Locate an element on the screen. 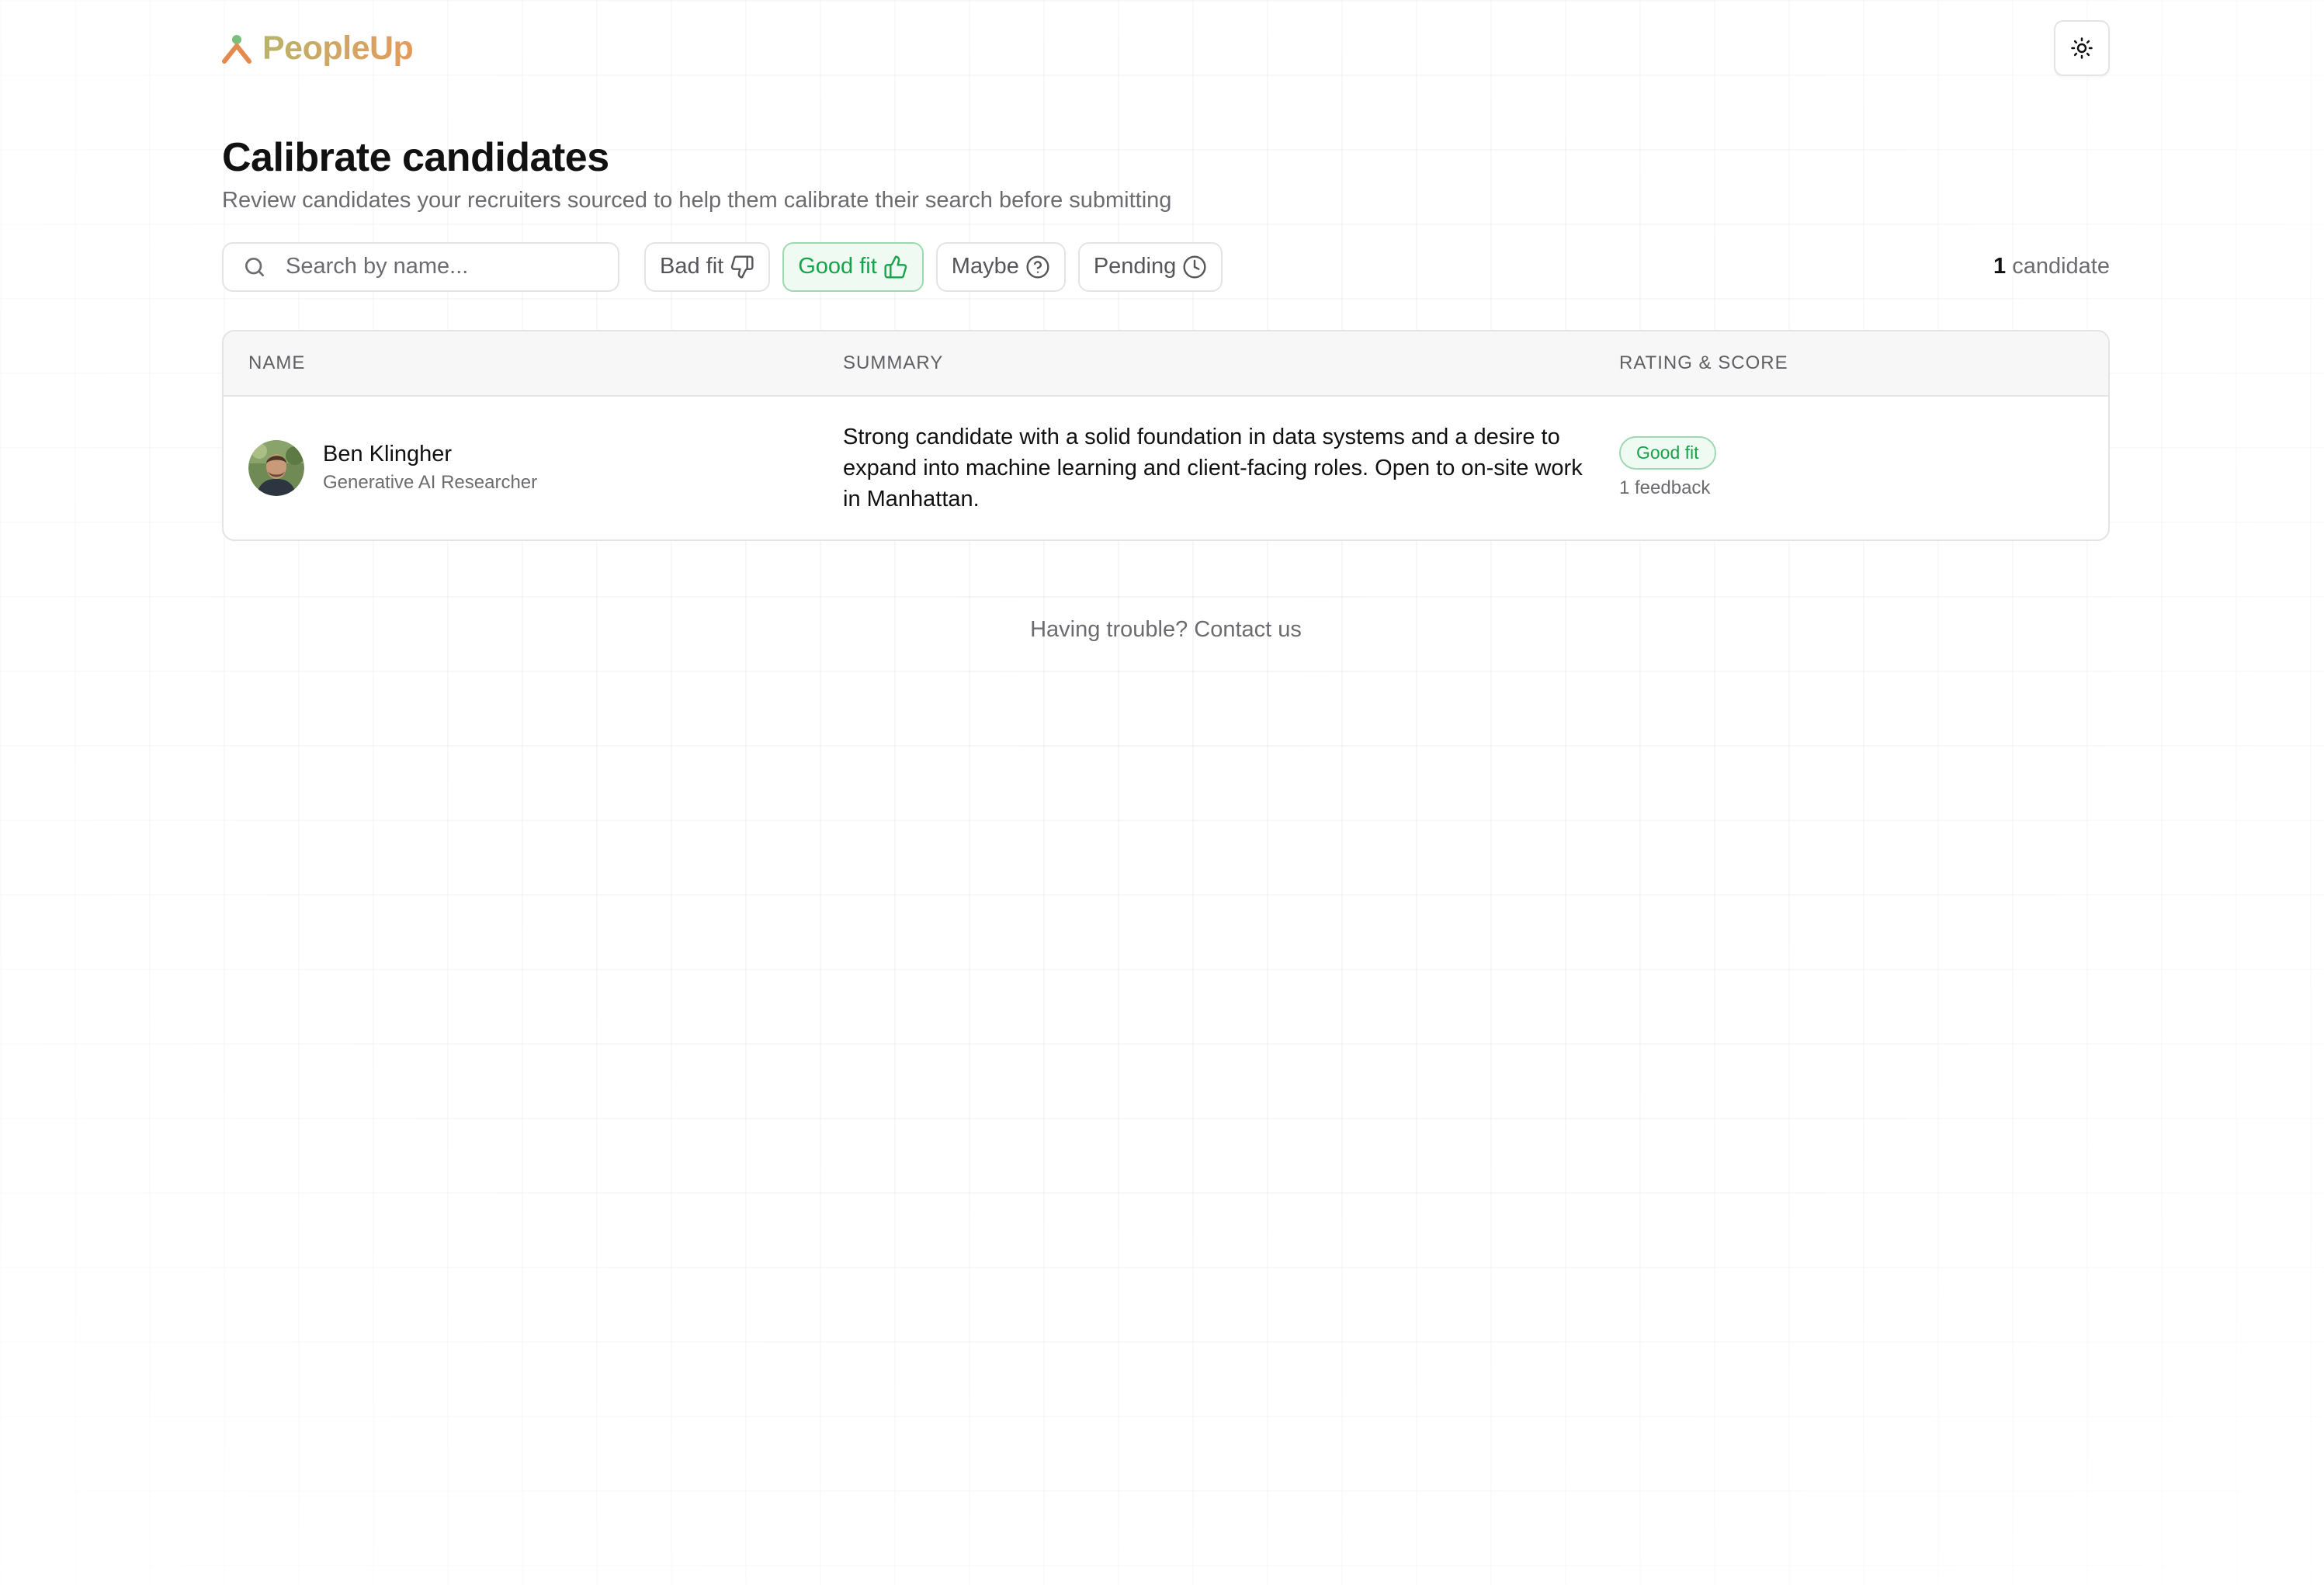 The height and width of the screenshot is (1585, 2324). filter-good-fit: Good fit is located at coordinates (853, 266).